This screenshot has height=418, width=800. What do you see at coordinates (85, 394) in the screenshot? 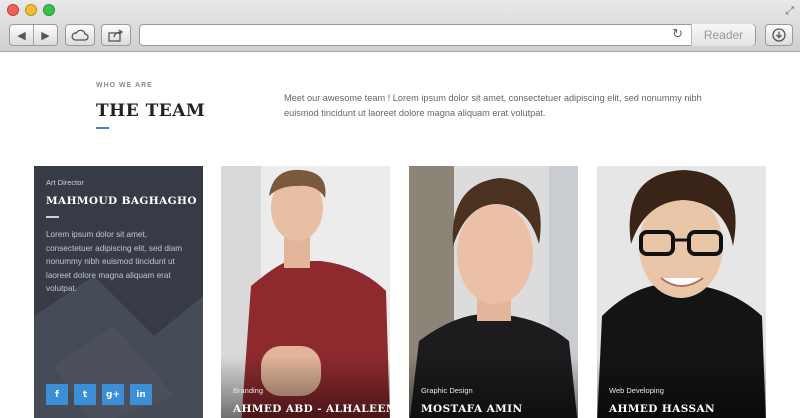
I see `twitter-icon: t` at bounding box center [85, 394].